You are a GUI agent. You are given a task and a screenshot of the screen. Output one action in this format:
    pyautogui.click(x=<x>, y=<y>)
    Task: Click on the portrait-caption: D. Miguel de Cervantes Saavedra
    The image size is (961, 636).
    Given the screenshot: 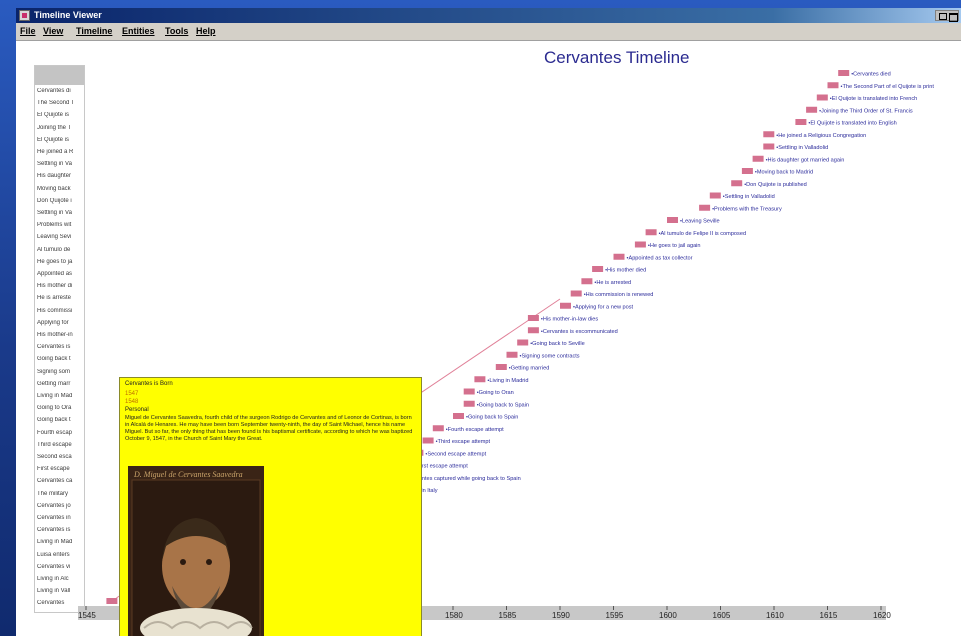 What is the action you would take?
    pyautogui.click(x=188, y=474)
    